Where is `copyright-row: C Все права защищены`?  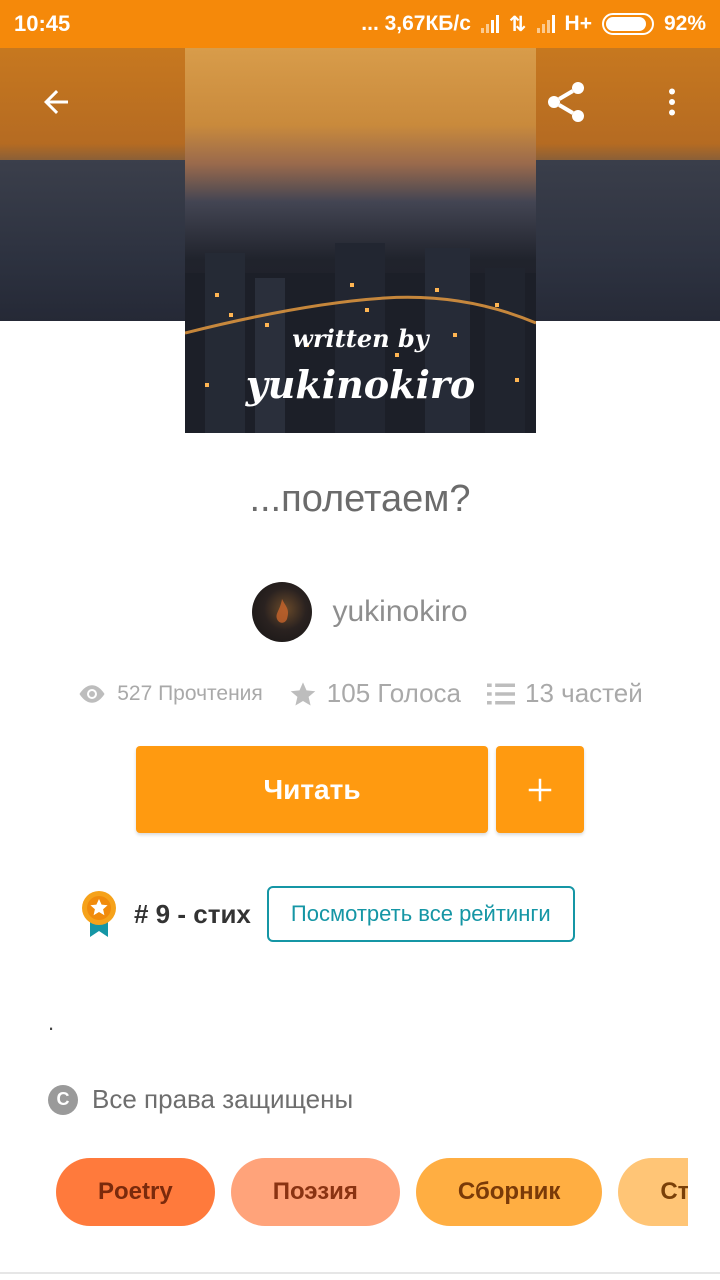 copyright-row: C Все права защищены is located at coordinates (200, 1099).